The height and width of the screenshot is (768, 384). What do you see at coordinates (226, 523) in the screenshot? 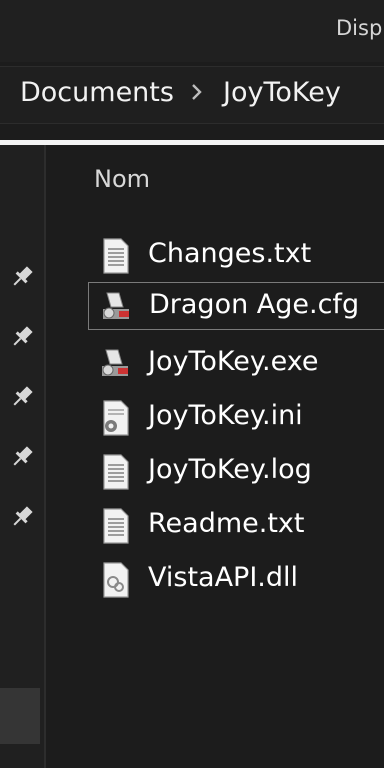
I see `file-name: Readme.txt` at bounding box center [226, 523].